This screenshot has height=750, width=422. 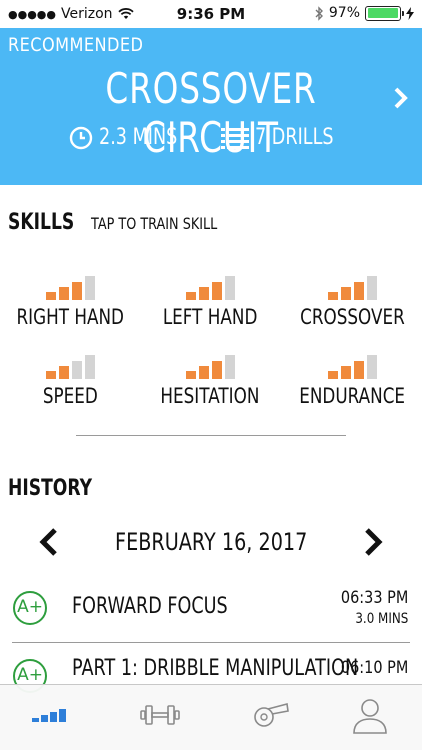 I want to click on date-navigator: FEBRUARY 16, 2017, so click(x=211, y=542).